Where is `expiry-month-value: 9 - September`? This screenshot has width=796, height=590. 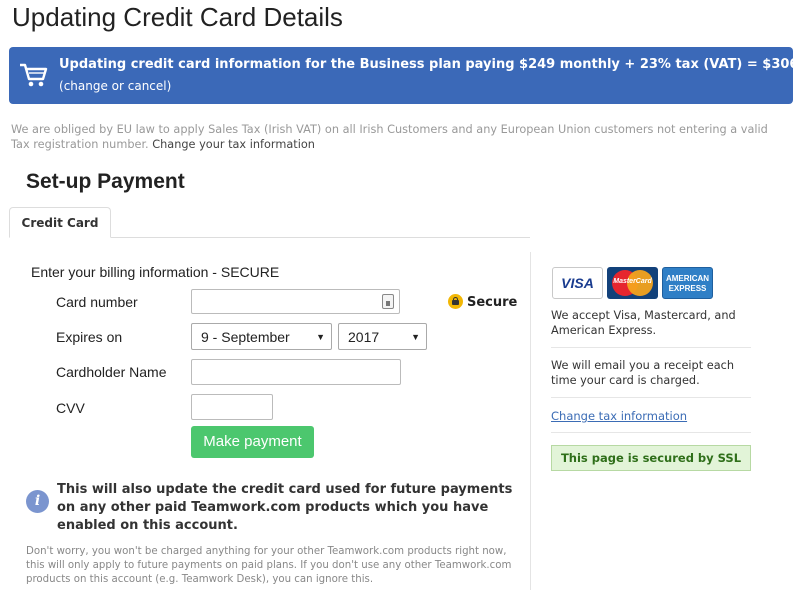
expiry-month-value: 9 - September is located at coordinates (245, 337).